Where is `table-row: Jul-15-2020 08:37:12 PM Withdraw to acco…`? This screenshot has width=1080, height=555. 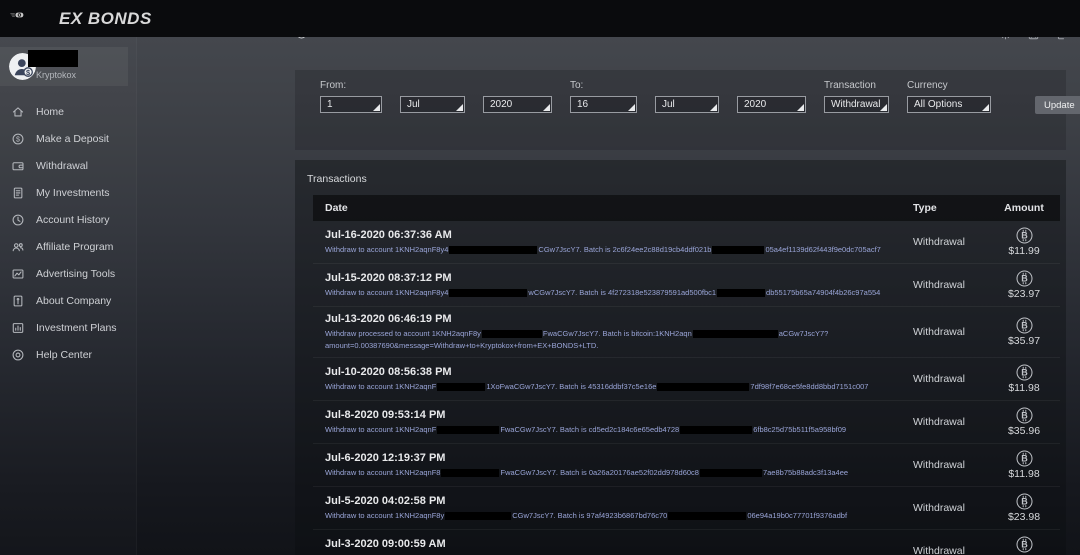
table-row: Jul-15-2020 08:37:12 PM Withdraw to acco… is located at coordinates (686, 285).